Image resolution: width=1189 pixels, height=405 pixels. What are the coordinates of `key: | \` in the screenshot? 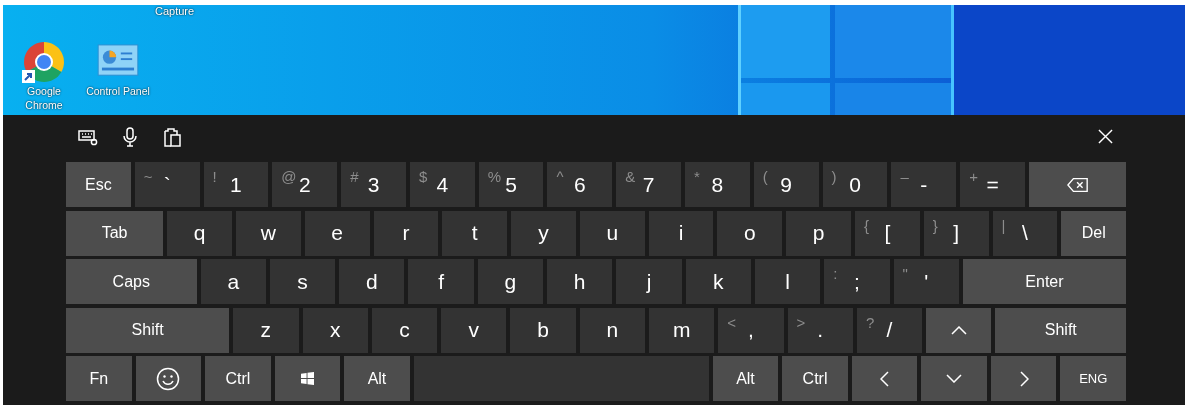 It's located at (1025, 233).